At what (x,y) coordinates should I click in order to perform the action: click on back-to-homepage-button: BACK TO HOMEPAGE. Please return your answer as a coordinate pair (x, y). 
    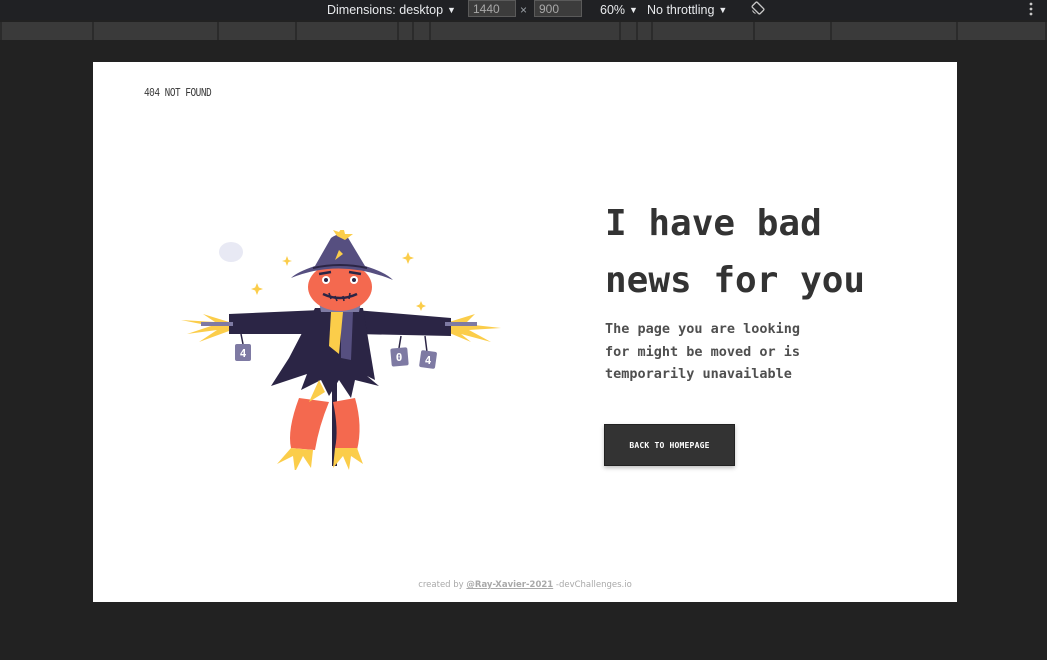
    Looking at the image, I should click on (669, 445).